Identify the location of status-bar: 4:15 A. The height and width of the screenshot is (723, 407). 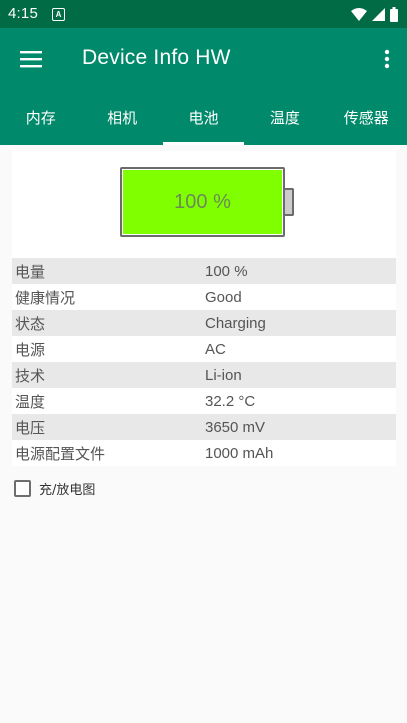
(203, 14).